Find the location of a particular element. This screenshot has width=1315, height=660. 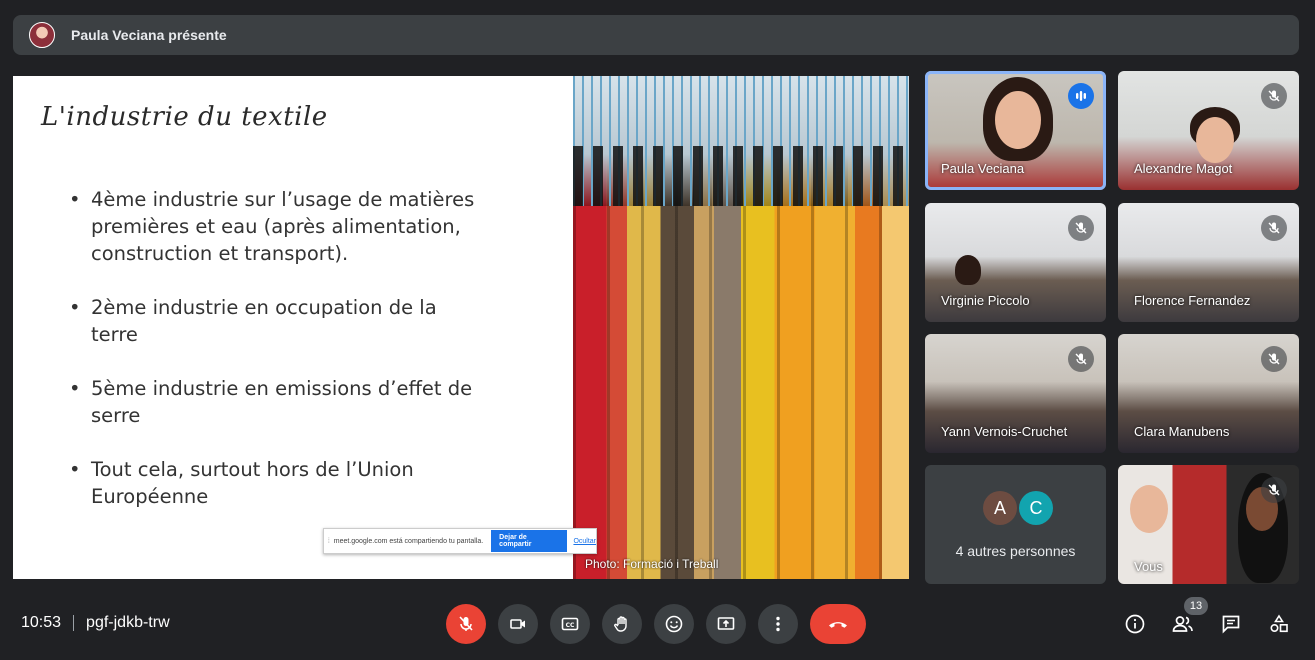

control-bar: 10:53 pgf-jdkb-trw CC is located at coordinates (657, 624).